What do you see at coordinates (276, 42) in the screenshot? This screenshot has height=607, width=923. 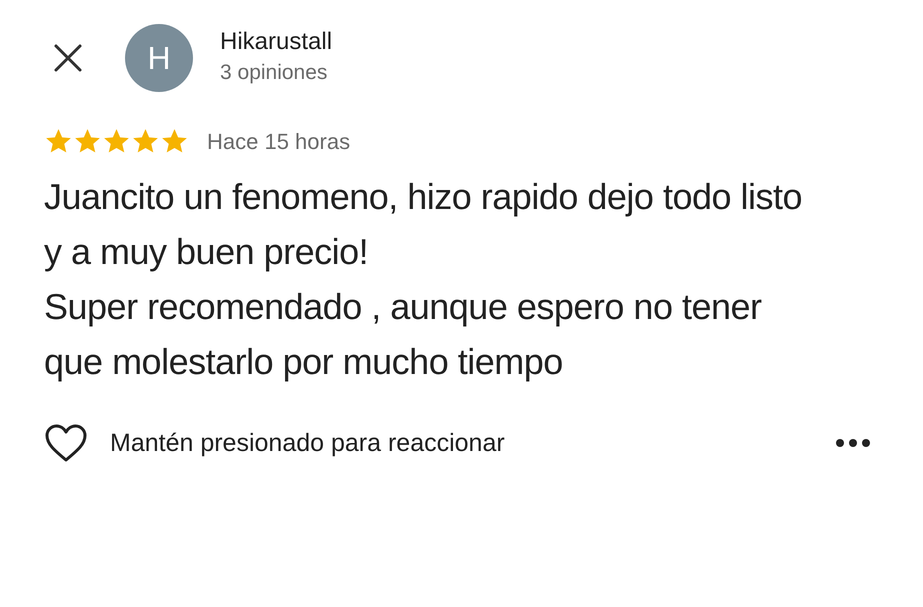 I see `reviewer-name: Hikarustall` at bounding box center [276, 42].